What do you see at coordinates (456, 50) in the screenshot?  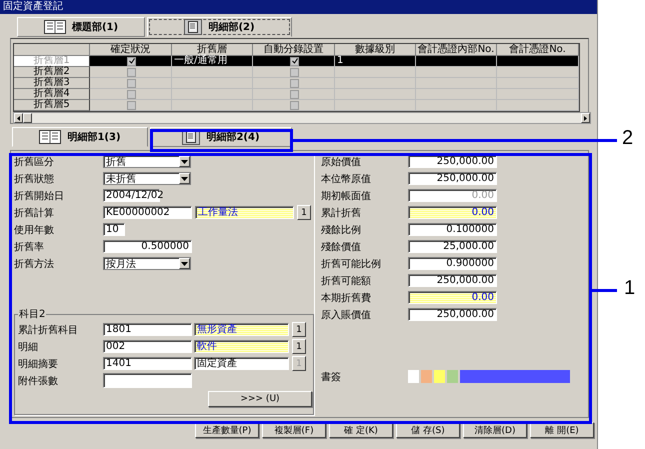 I see `column-header: 會計憑證內部No.` at bounding box center [456, 50].